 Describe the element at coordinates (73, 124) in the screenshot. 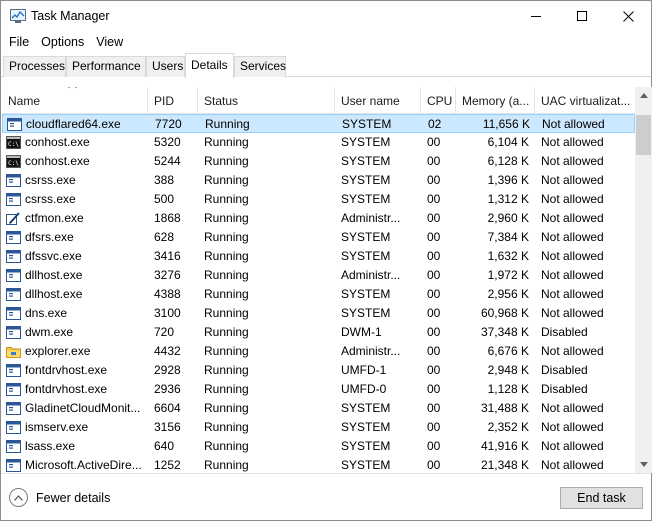

I see `cell-name: cloudflared64.exe` at that location.